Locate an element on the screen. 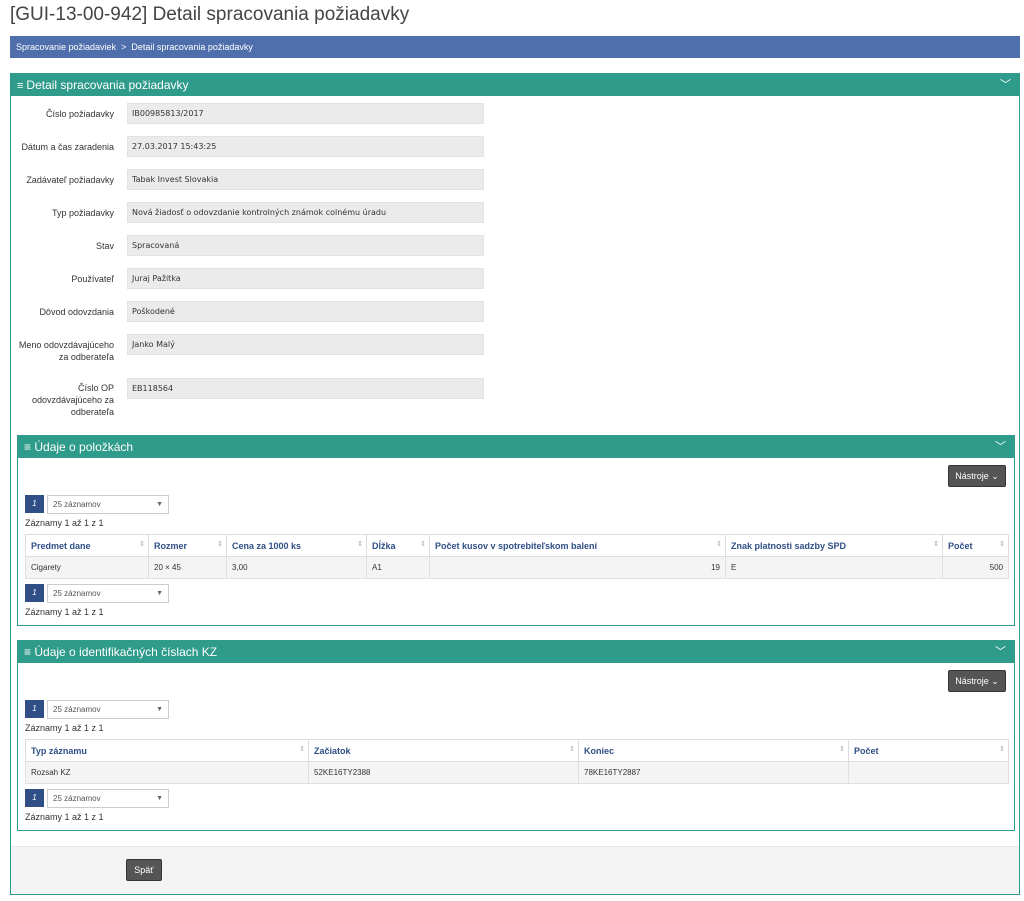 This screenshot has width=1024, height=901. table-cell: A1 is located at coordinates (398, 567).